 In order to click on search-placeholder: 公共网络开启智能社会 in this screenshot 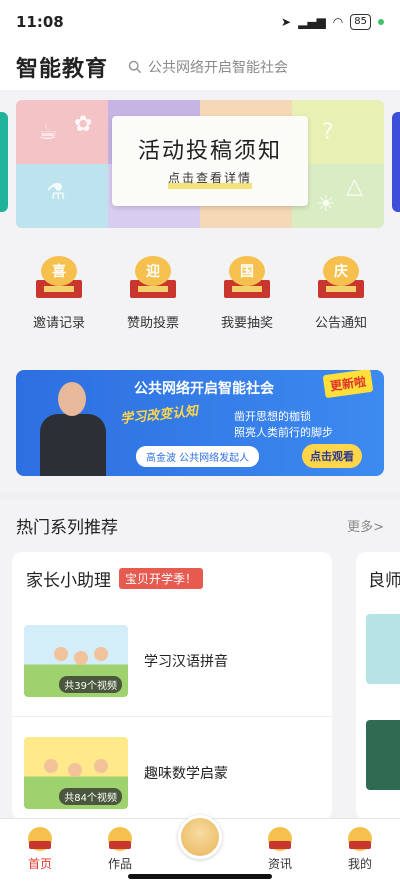, I will do `click(218, 68)`.